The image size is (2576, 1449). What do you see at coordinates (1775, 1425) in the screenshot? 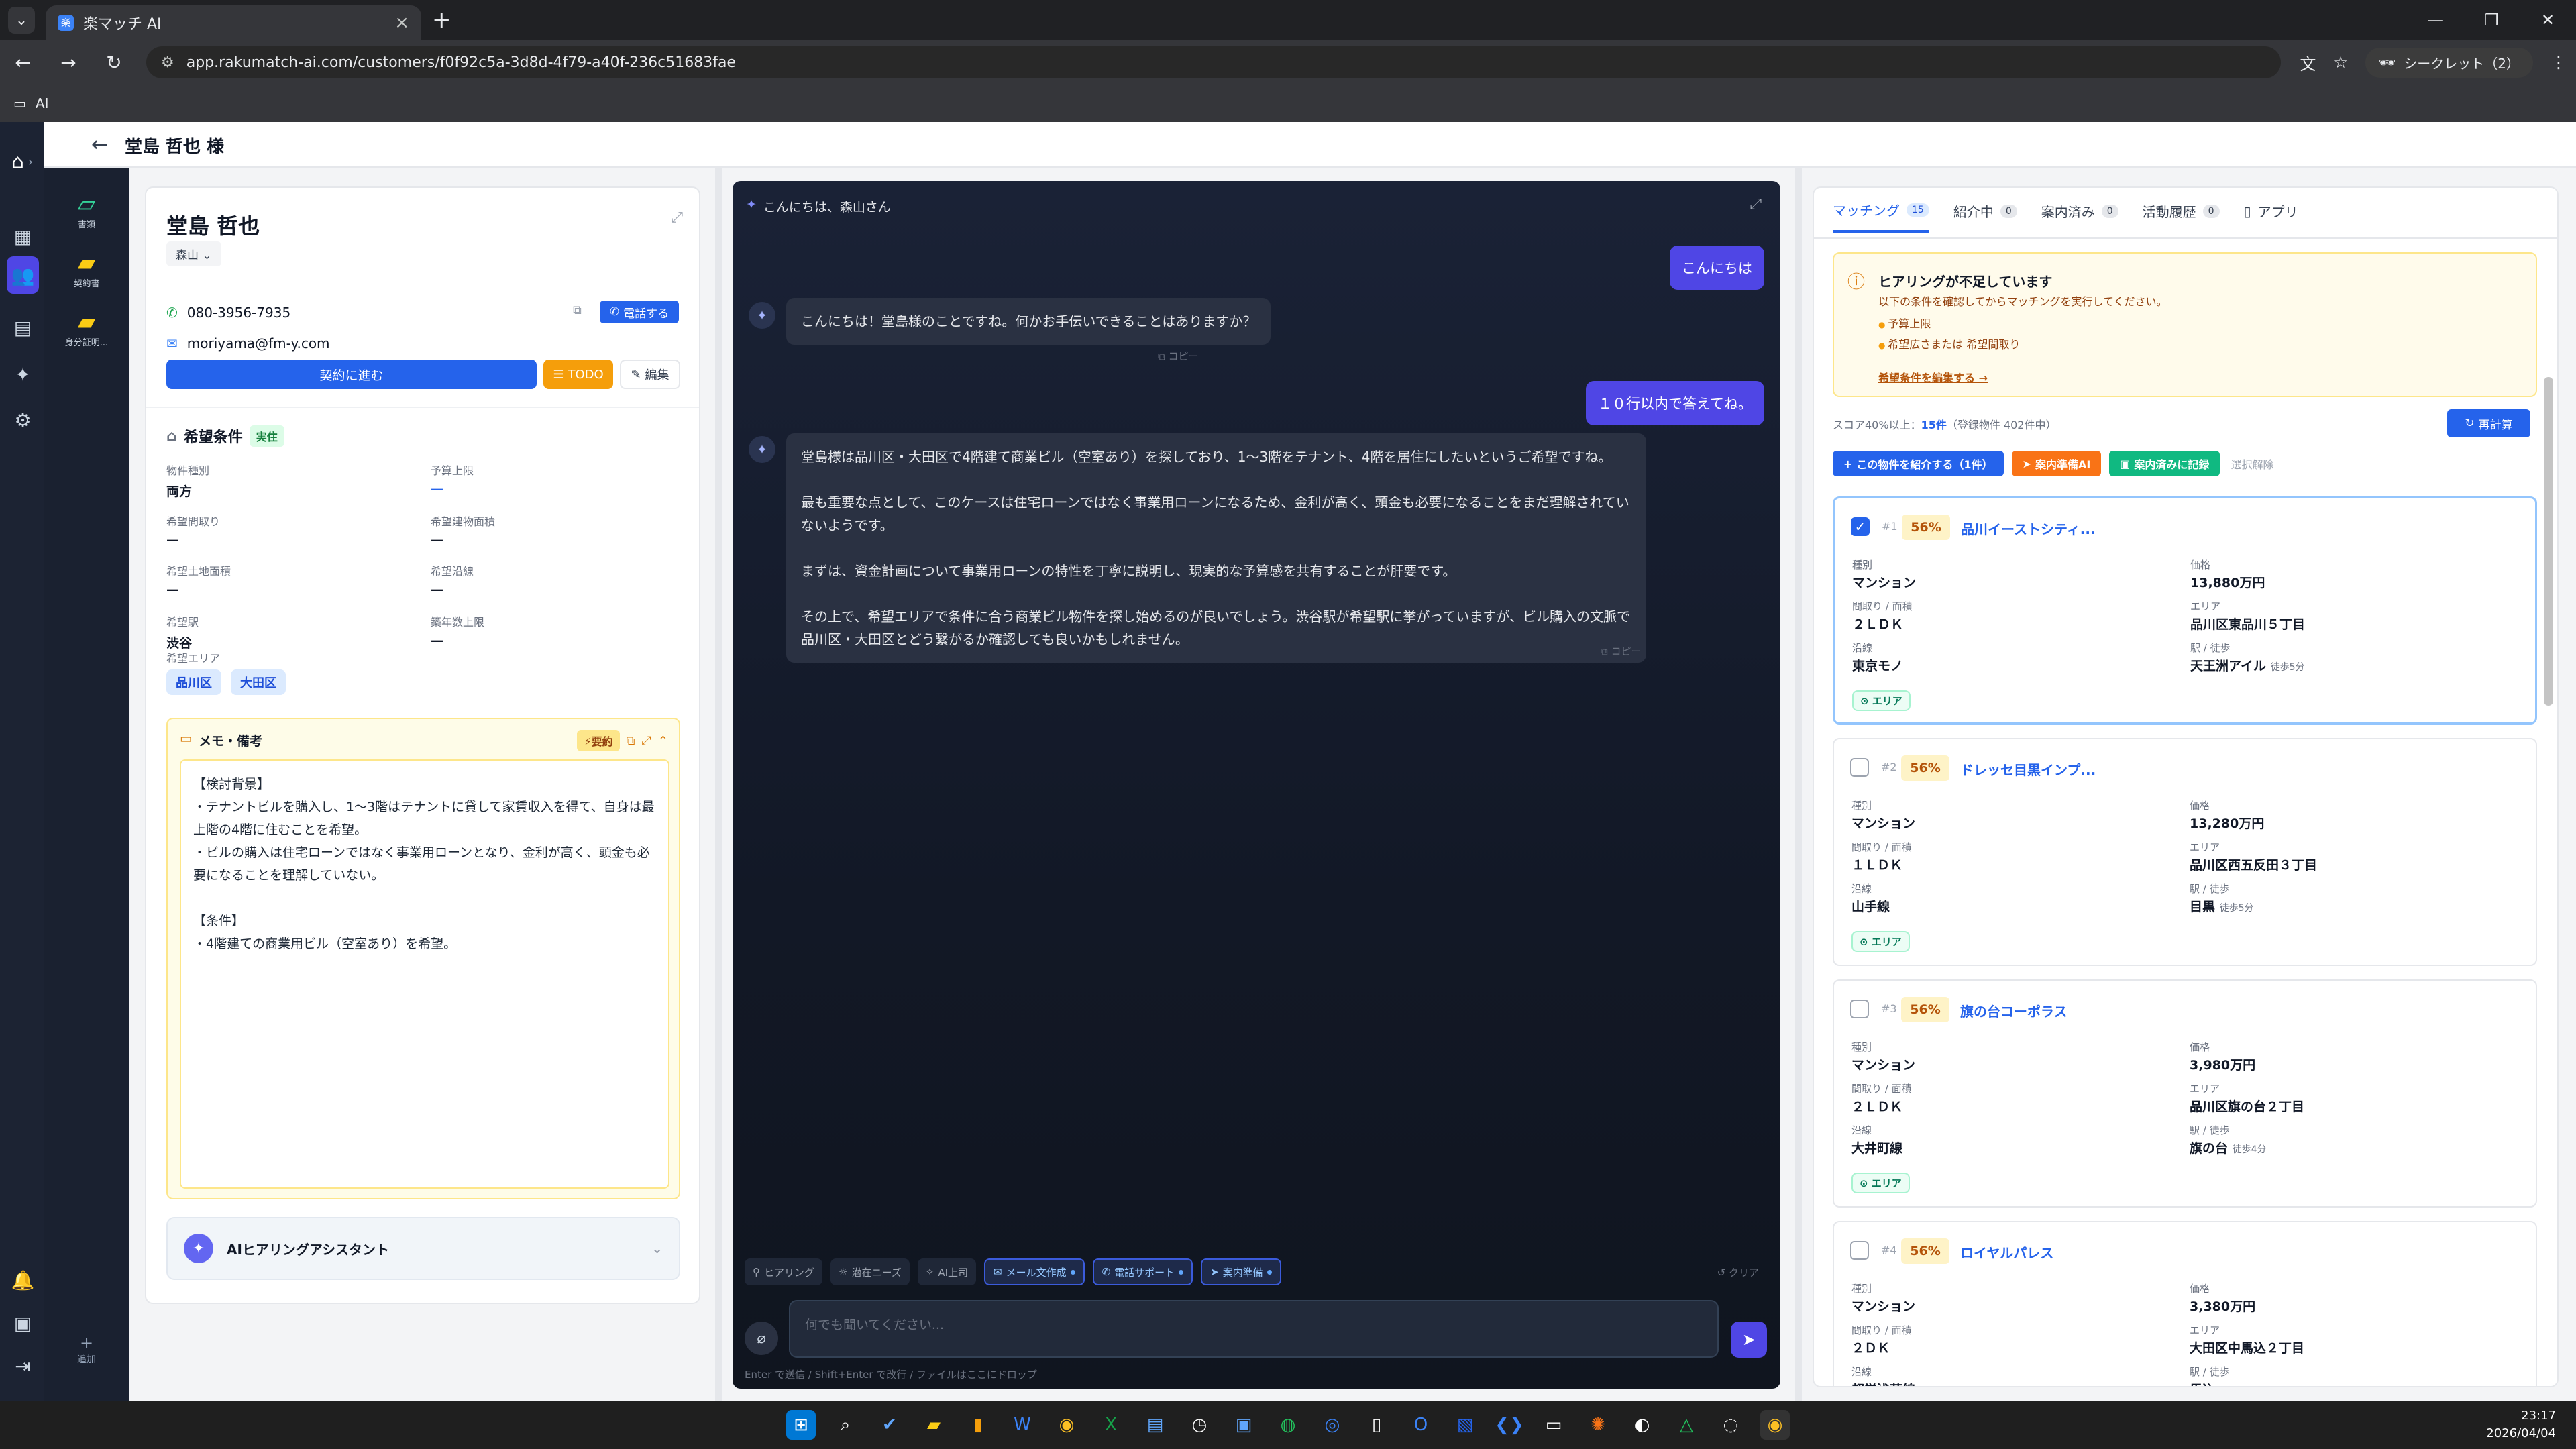
I see `chrome-active-icon: ◉` at bounding box center [1775, 1425].